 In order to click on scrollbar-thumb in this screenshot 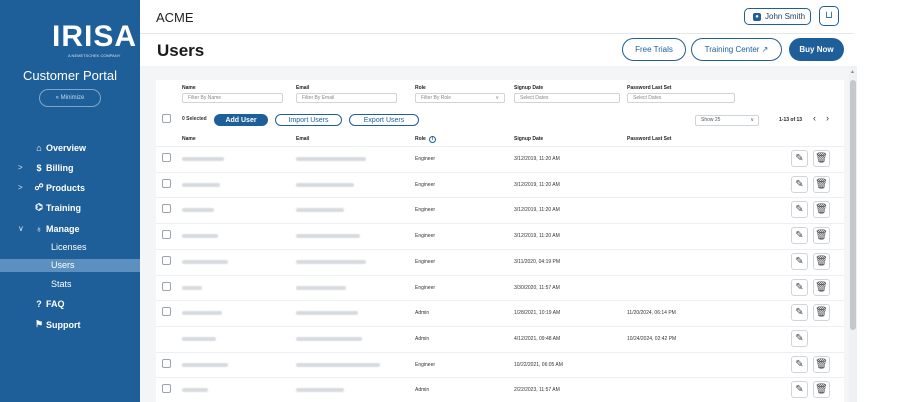, I will do `click(853, 205)`.